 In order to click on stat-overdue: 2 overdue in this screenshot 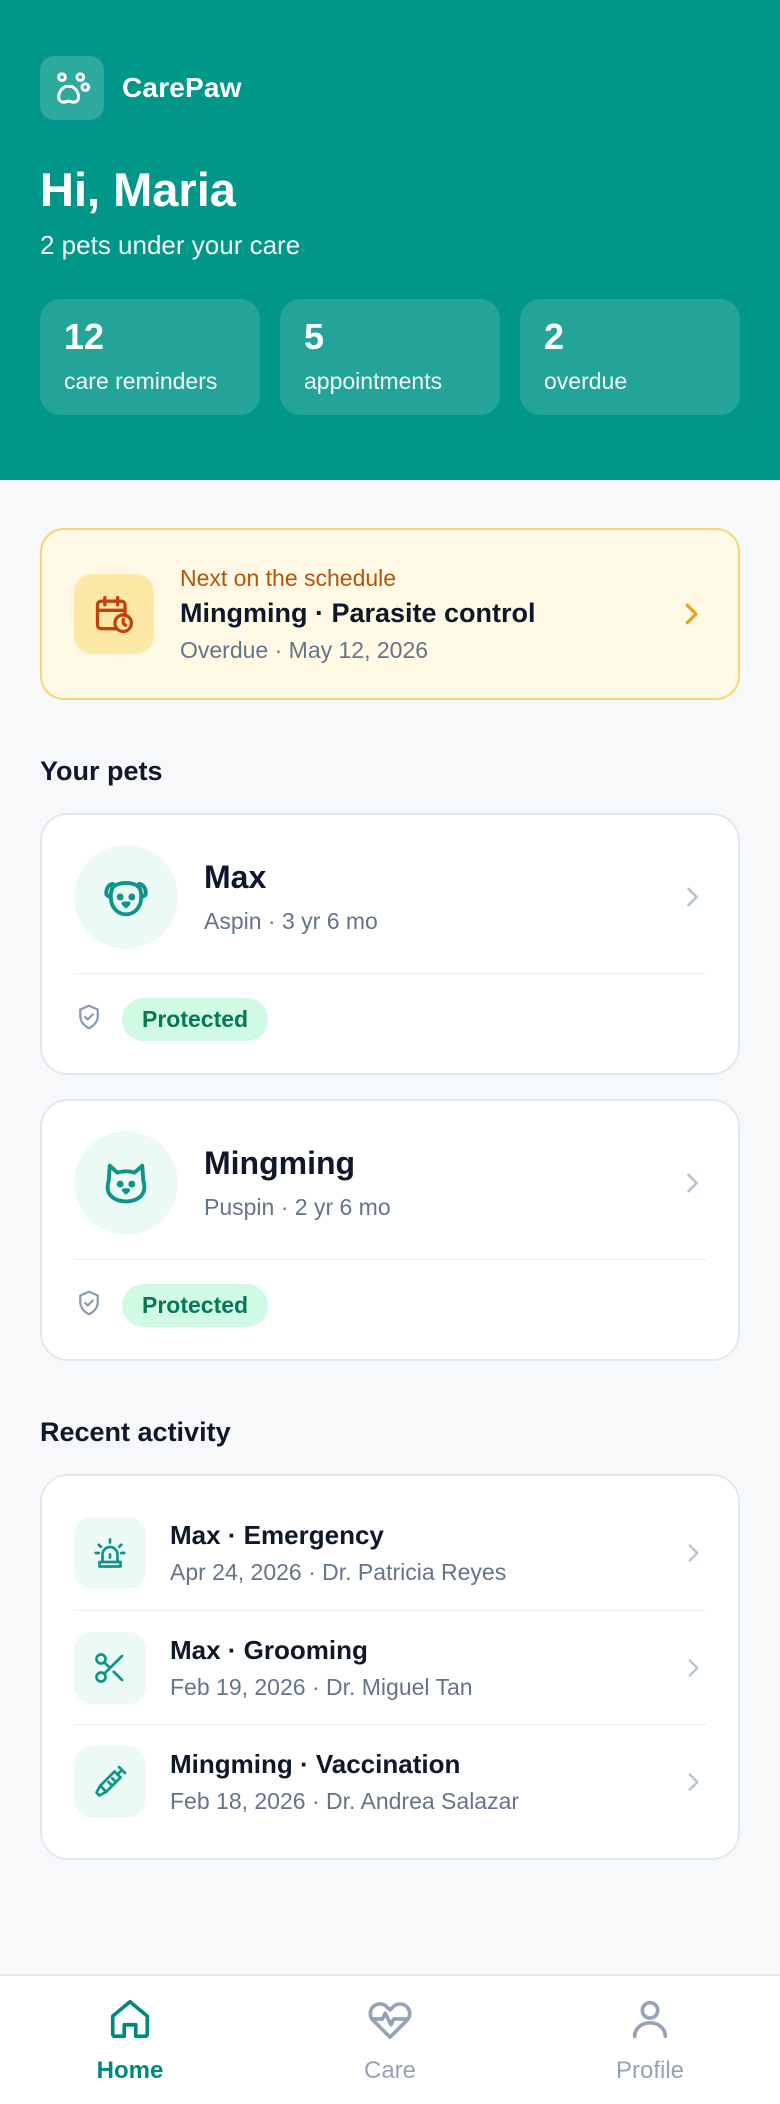, I will do `click(630, 356)`.